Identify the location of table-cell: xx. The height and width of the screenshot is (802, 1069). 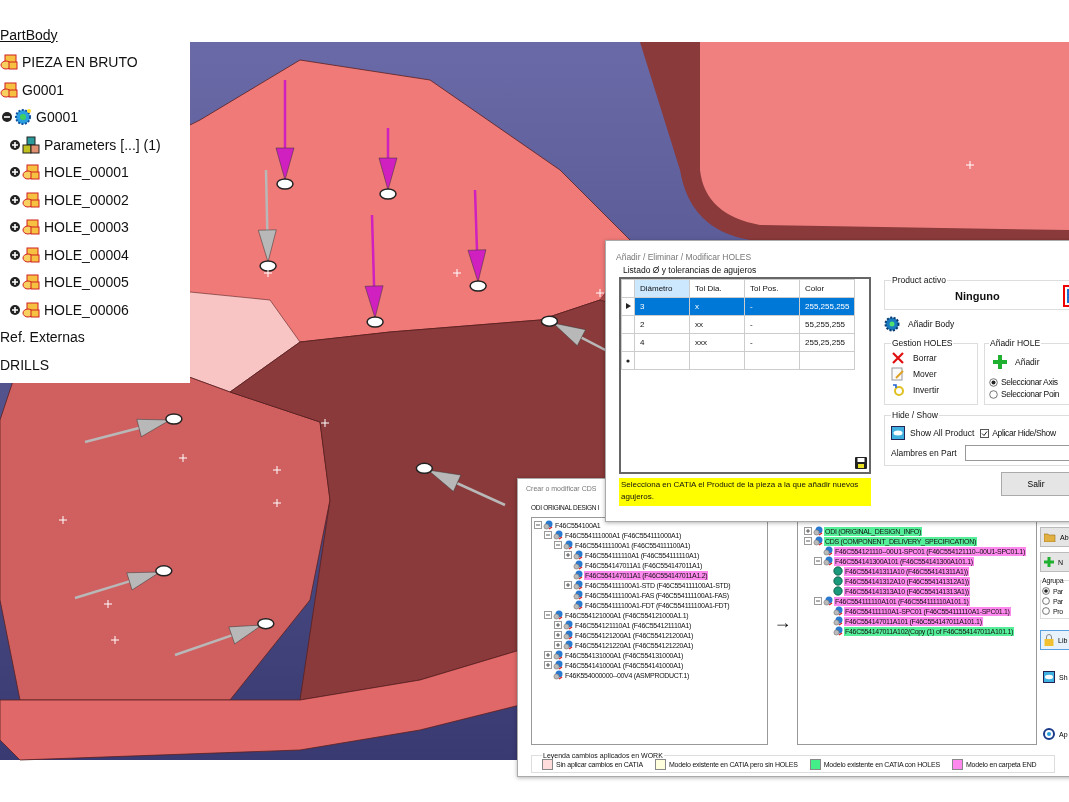
(717, 324).